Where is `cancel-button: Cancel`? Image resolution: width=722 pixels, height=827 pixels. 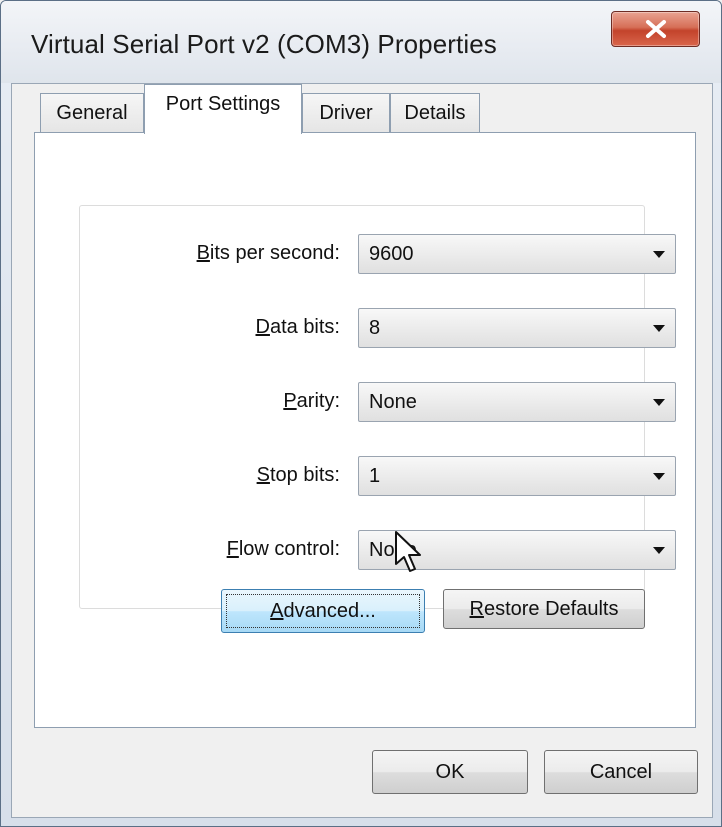
cancel-button: Cancel is located at coordinates (621, 772).